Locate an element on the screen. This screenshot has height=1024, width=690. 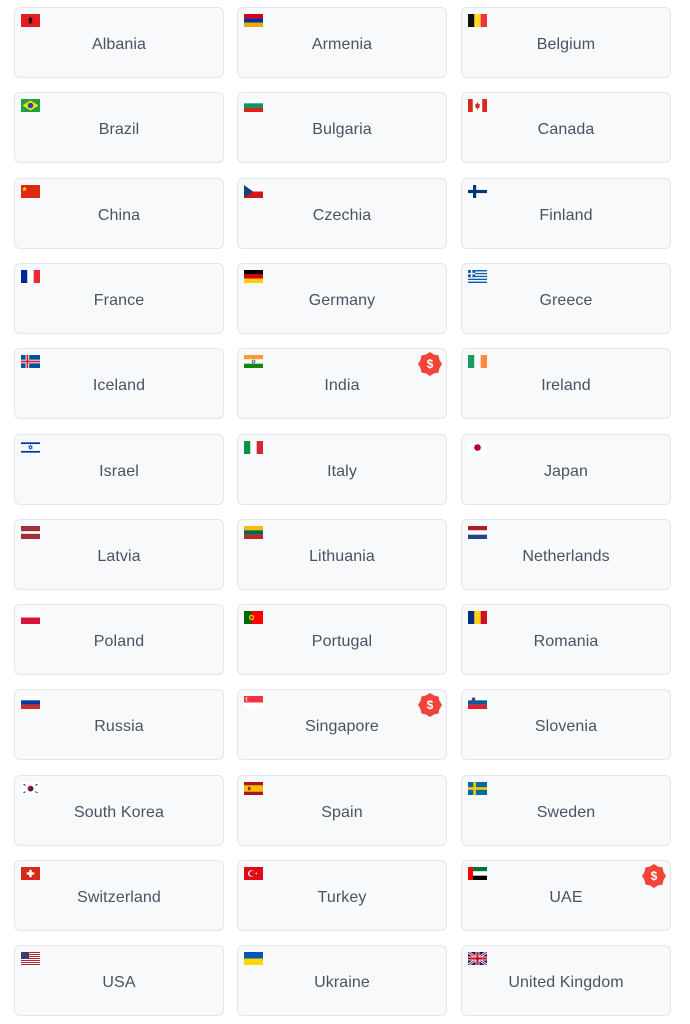
country-card-netherlands: Netherlands is located at coordinates (566, 554).